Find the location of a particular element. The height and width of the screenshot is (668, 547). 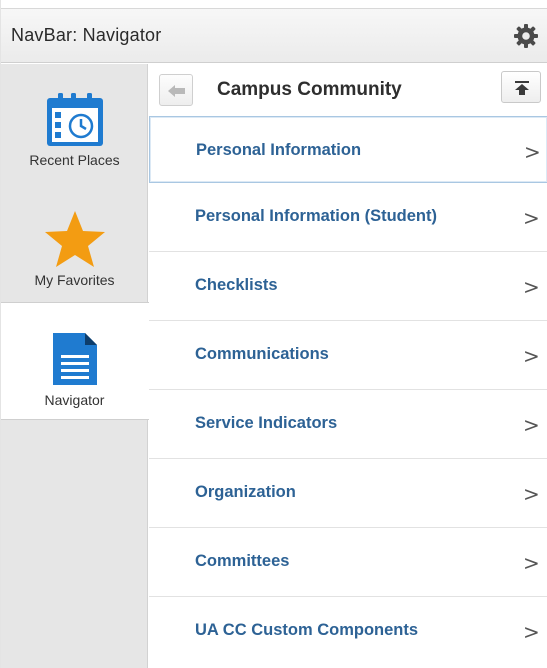

back-button is located at coordinates (176, 90).